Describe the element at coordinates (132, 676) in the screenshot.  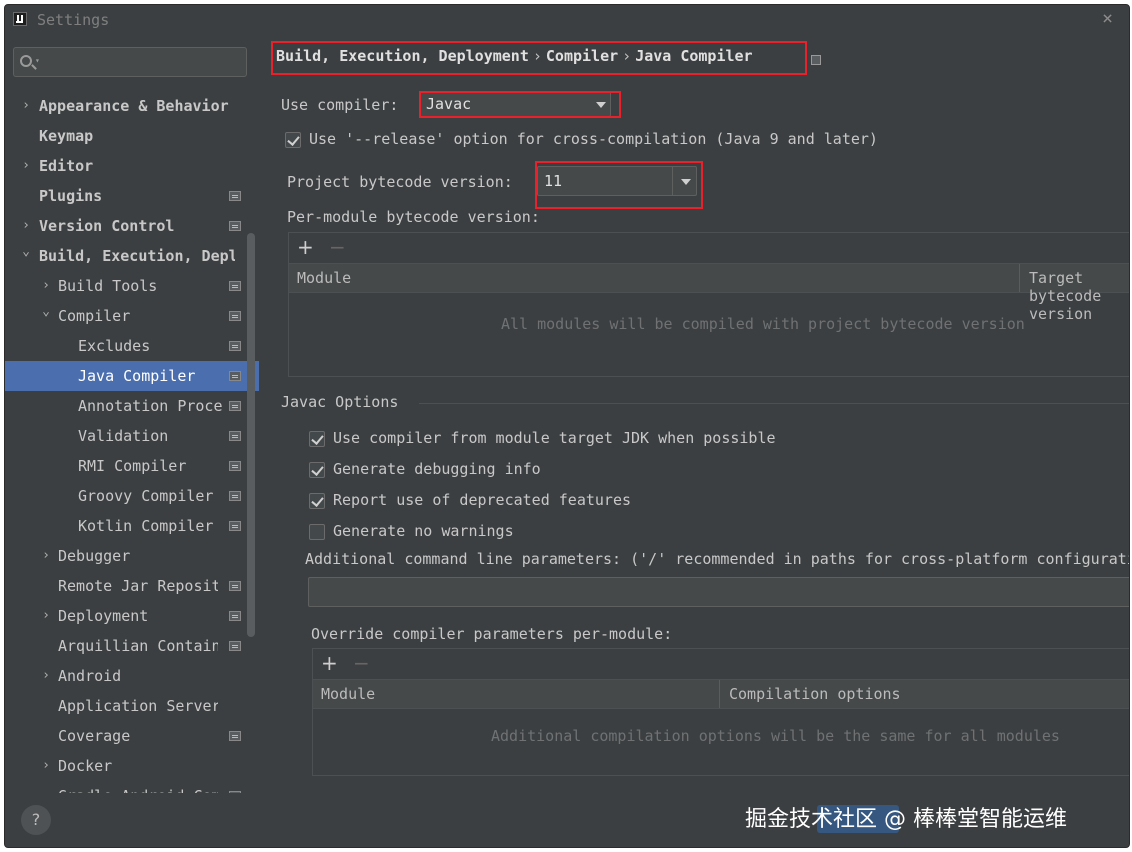
I see `sidebar-item: › Android` at that location.